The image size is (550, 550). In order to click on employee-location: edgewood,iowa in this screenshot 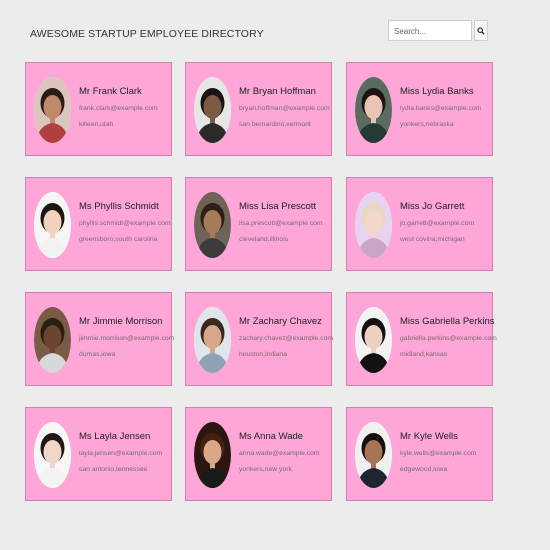, I will do `click(424, 469)`.